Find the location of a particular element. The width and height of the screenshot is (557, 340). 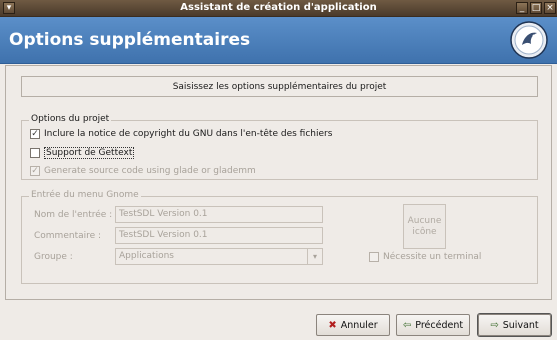

entry-name-value: TestSDL Version 0.1 is located at coordinates (163, 214).